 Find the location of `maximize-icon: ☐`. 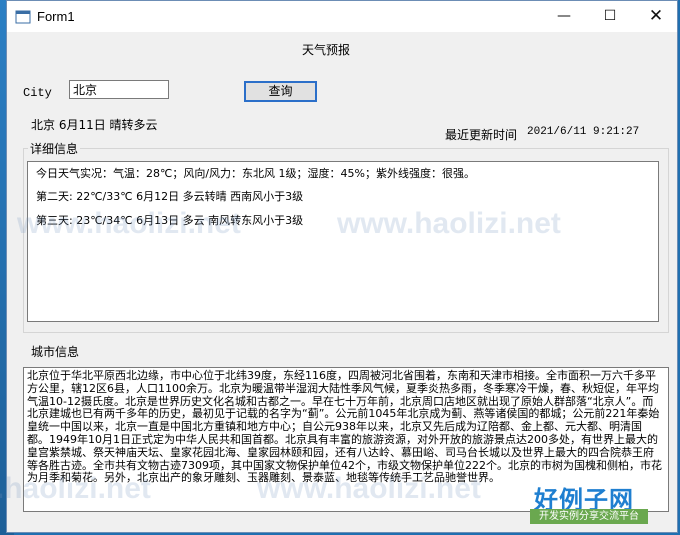

maximize-icon: ☐ is located at coordinates (610, 16).